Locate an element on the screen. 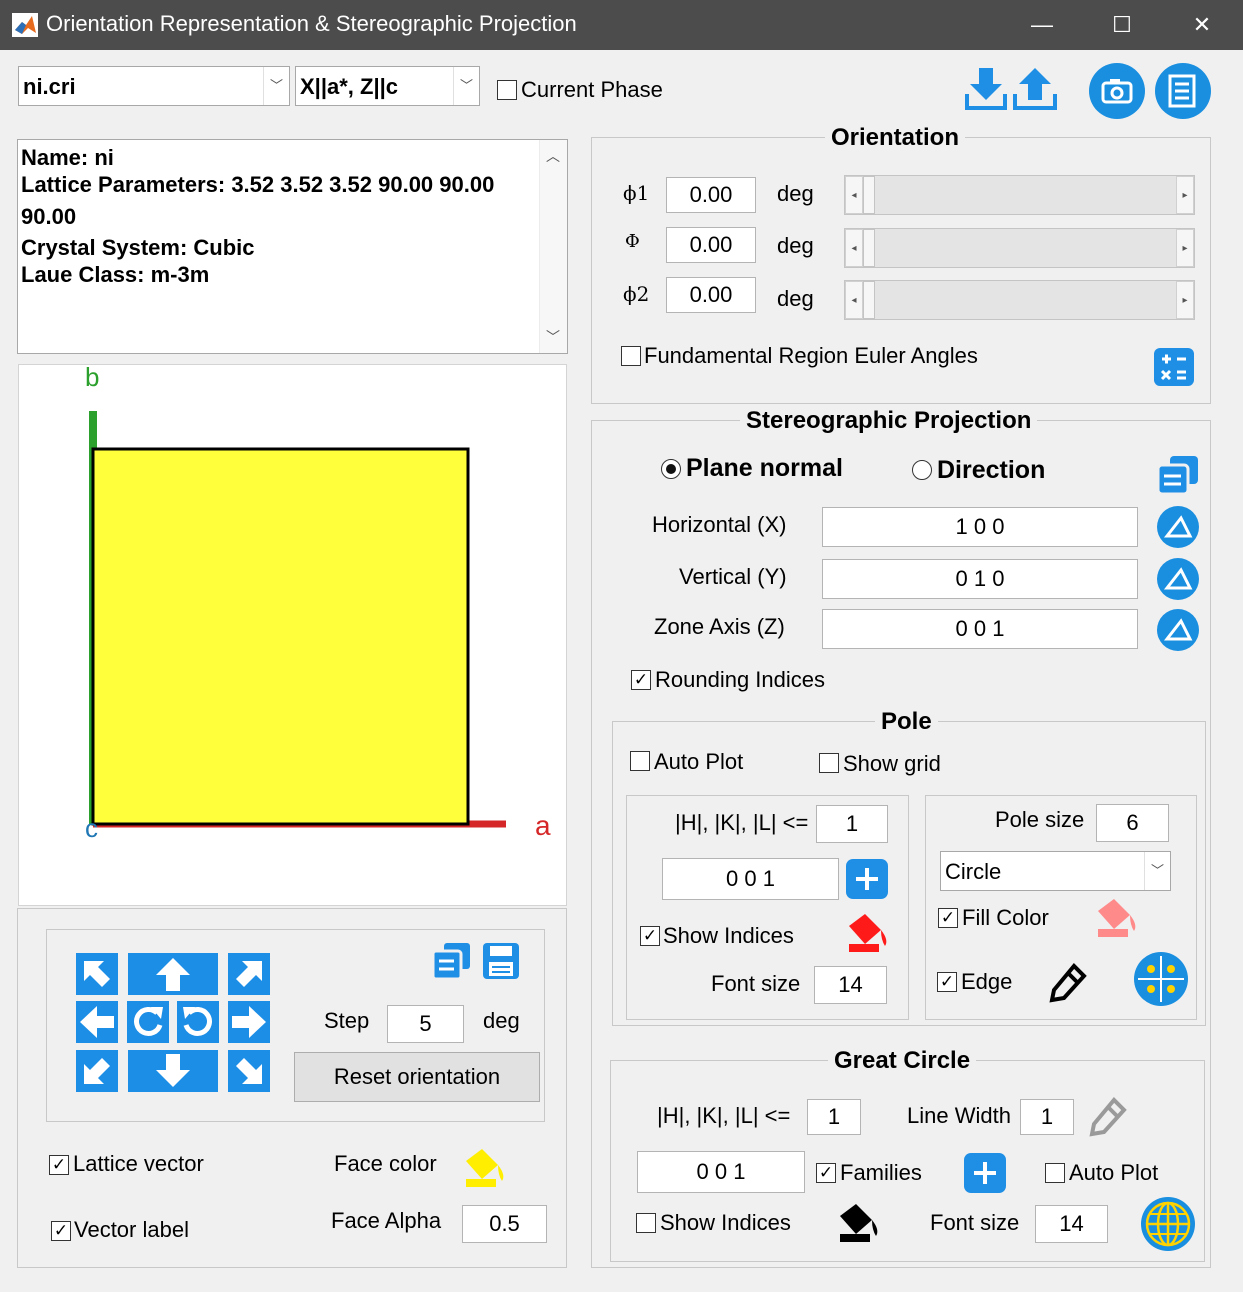 The width and height of the screenshot is (1243, 1292). chevron-up-icon: ︿ is located at coordinates (553, 156).